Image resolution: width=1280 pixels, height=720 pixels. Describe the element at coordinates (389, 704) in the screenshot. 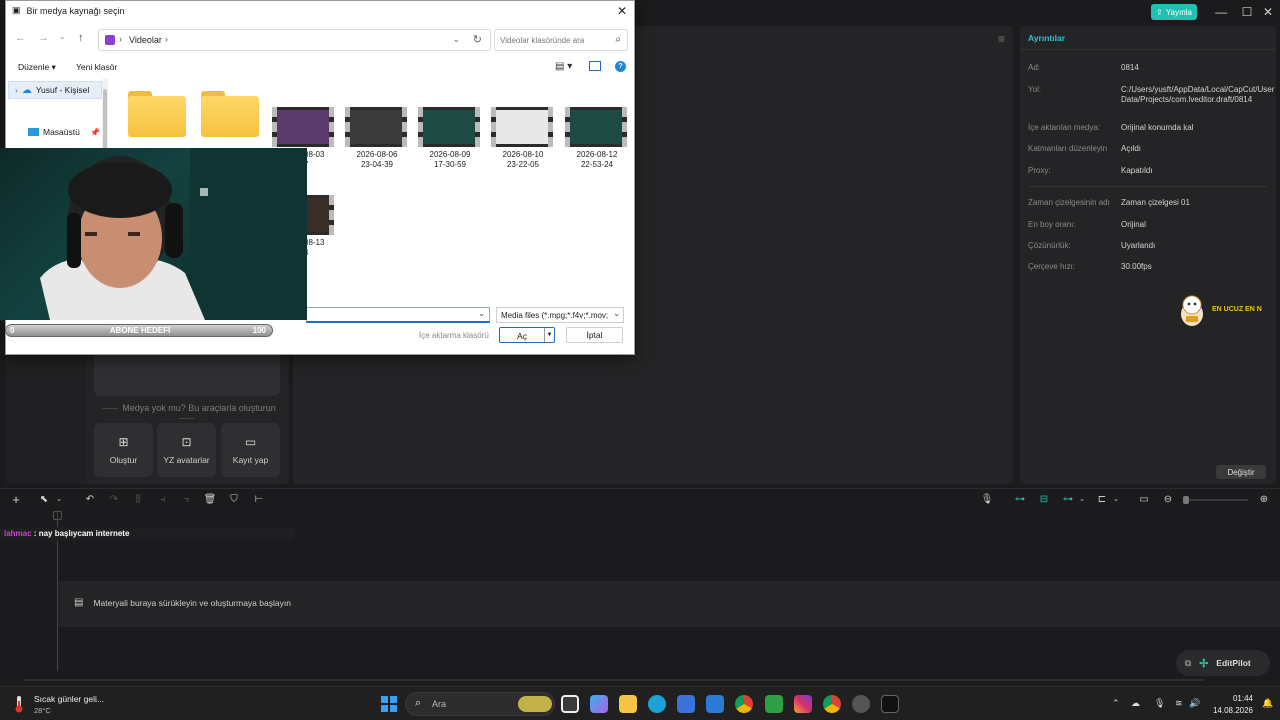

I see `windows-start-icon` at that location.